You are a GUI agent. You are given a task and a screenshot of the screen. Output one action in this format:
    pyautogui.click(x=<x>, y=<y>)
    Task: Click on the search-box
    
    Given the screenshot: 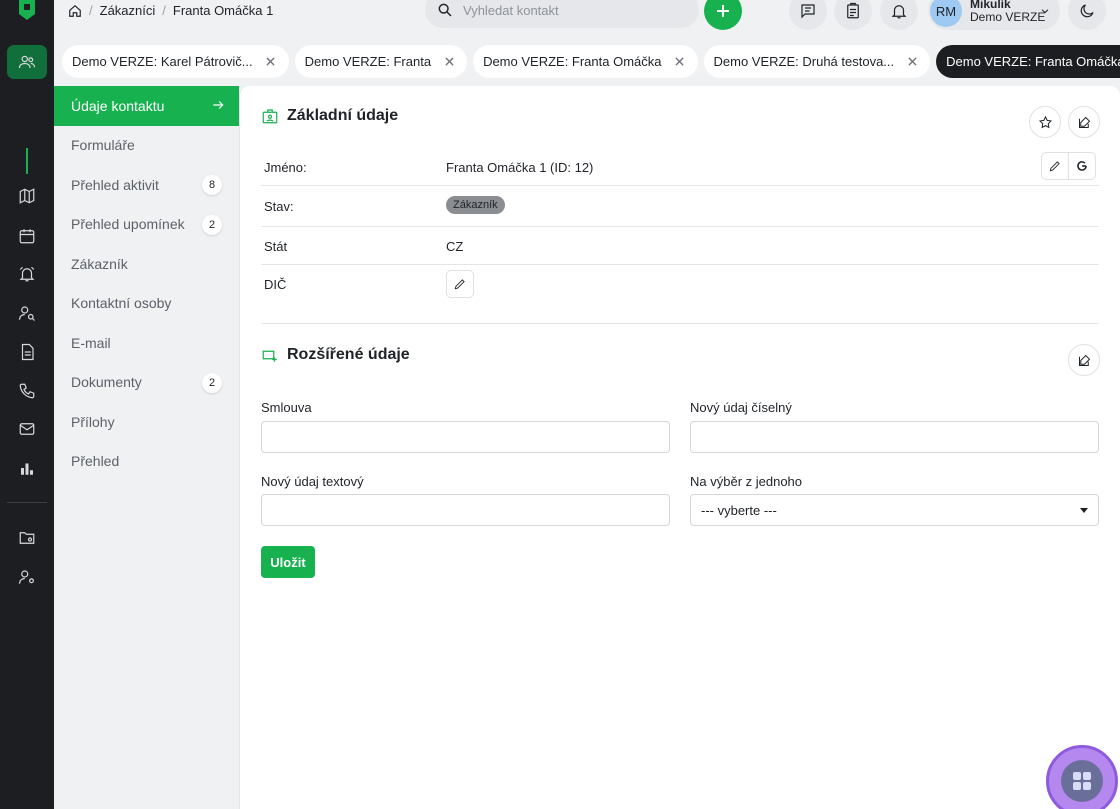 What is the action you would take?
    pyautogui.click(x=562, y=14)
    